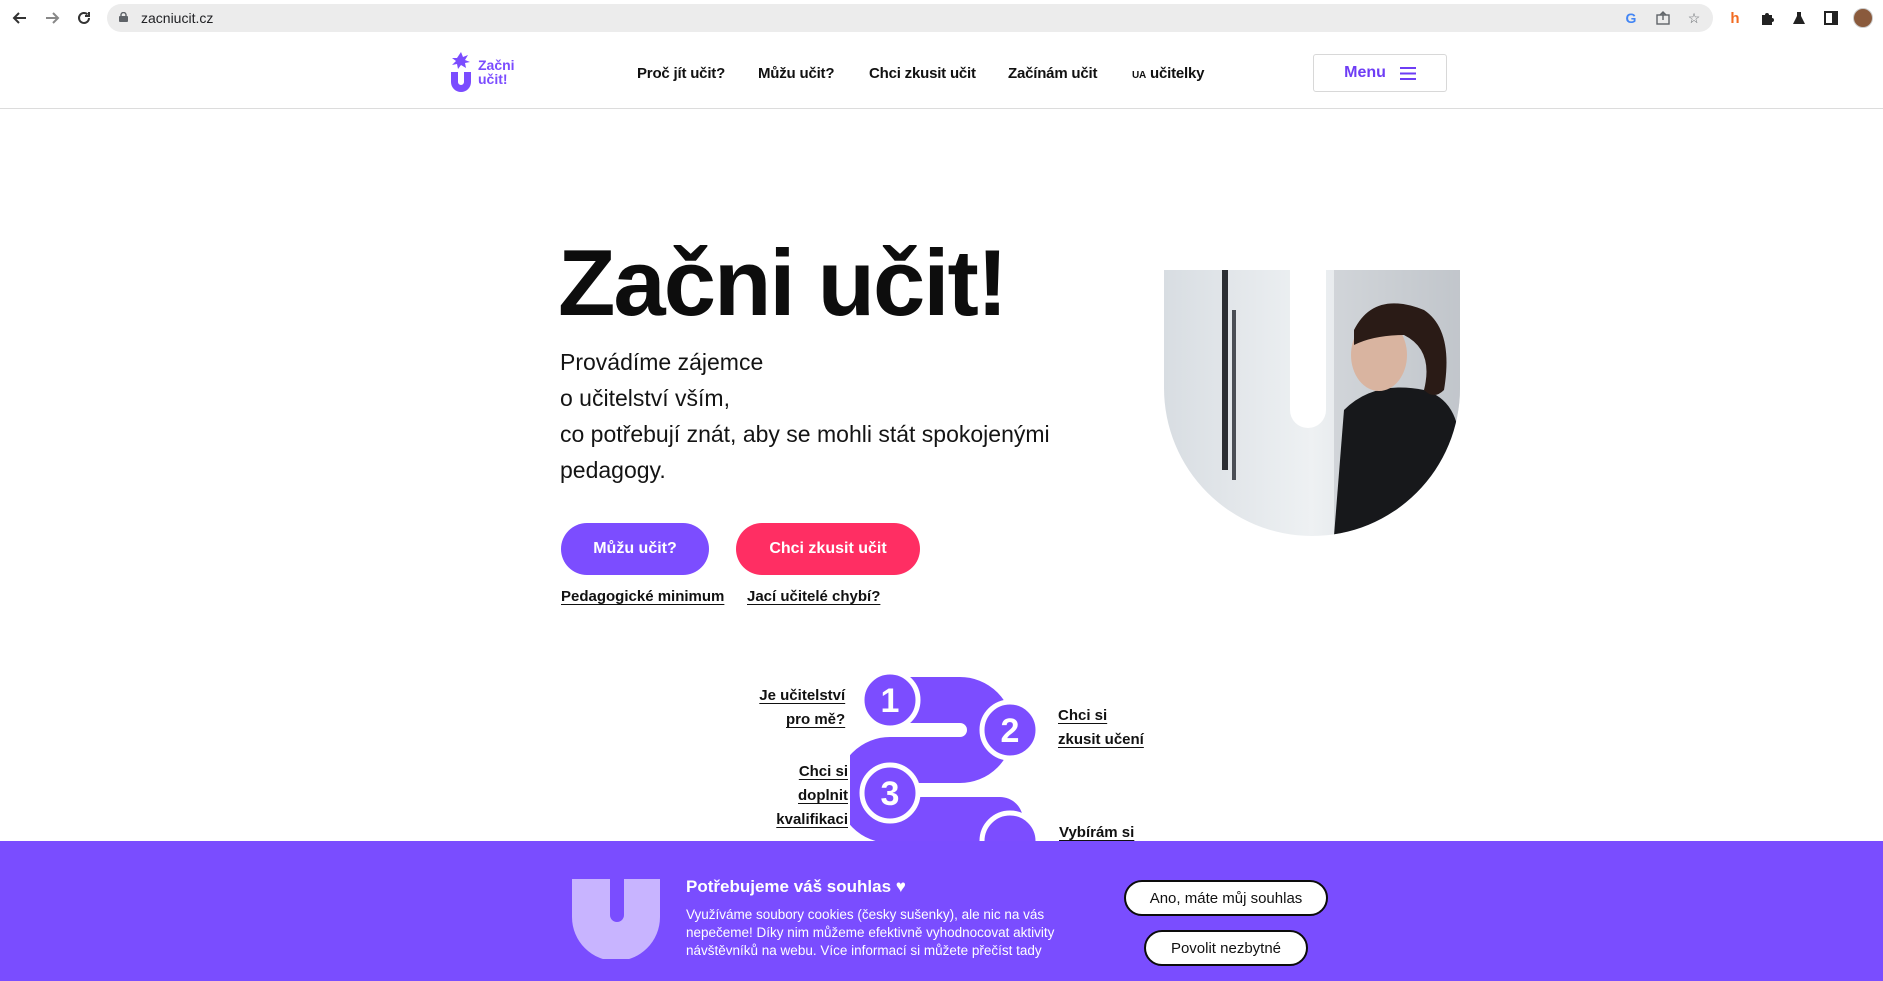  I want to click on allow-necessary-button: Povolit nezbytné, so click(1226, 948).